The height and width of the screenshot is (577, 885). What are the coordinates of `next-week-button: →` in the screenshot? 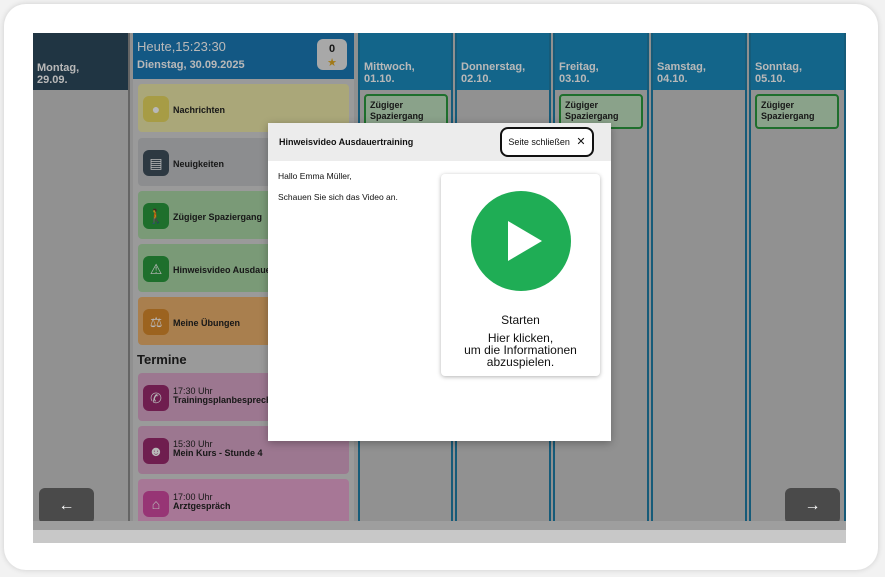 It's located at (812, 506).